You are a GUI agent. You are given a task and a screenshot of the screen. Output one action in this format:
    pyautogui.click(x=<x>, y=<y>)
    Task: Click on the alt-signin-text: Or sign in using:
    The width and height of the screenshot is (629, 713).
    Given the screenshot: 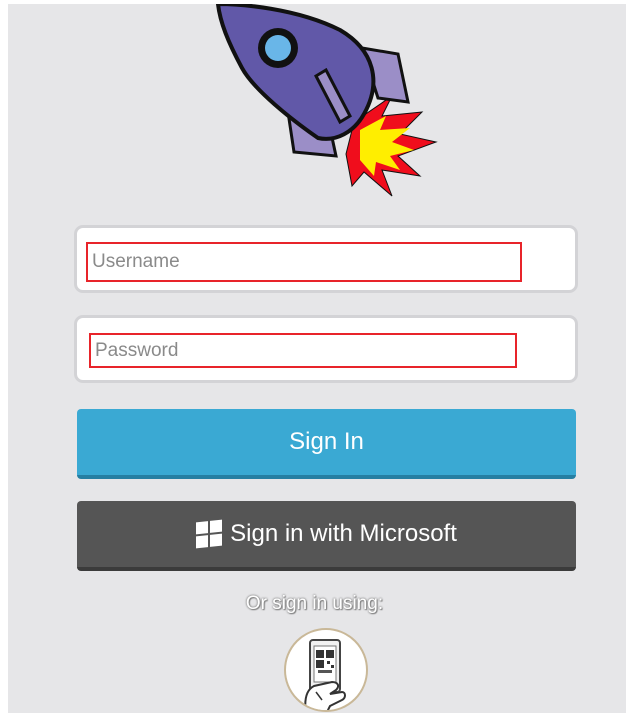 What is the action you would take?
    pyautogui.click(x=314, y=603)
    